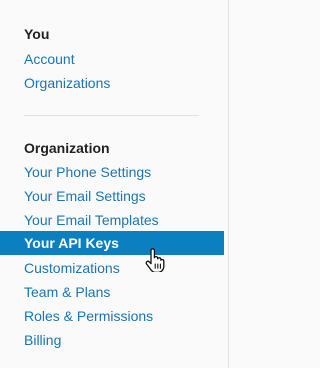  Describe the element at coordinates (88, 316) in the screenshot. I see `sidebar-item-roles-permissions: Roles & Permissions` at that location.